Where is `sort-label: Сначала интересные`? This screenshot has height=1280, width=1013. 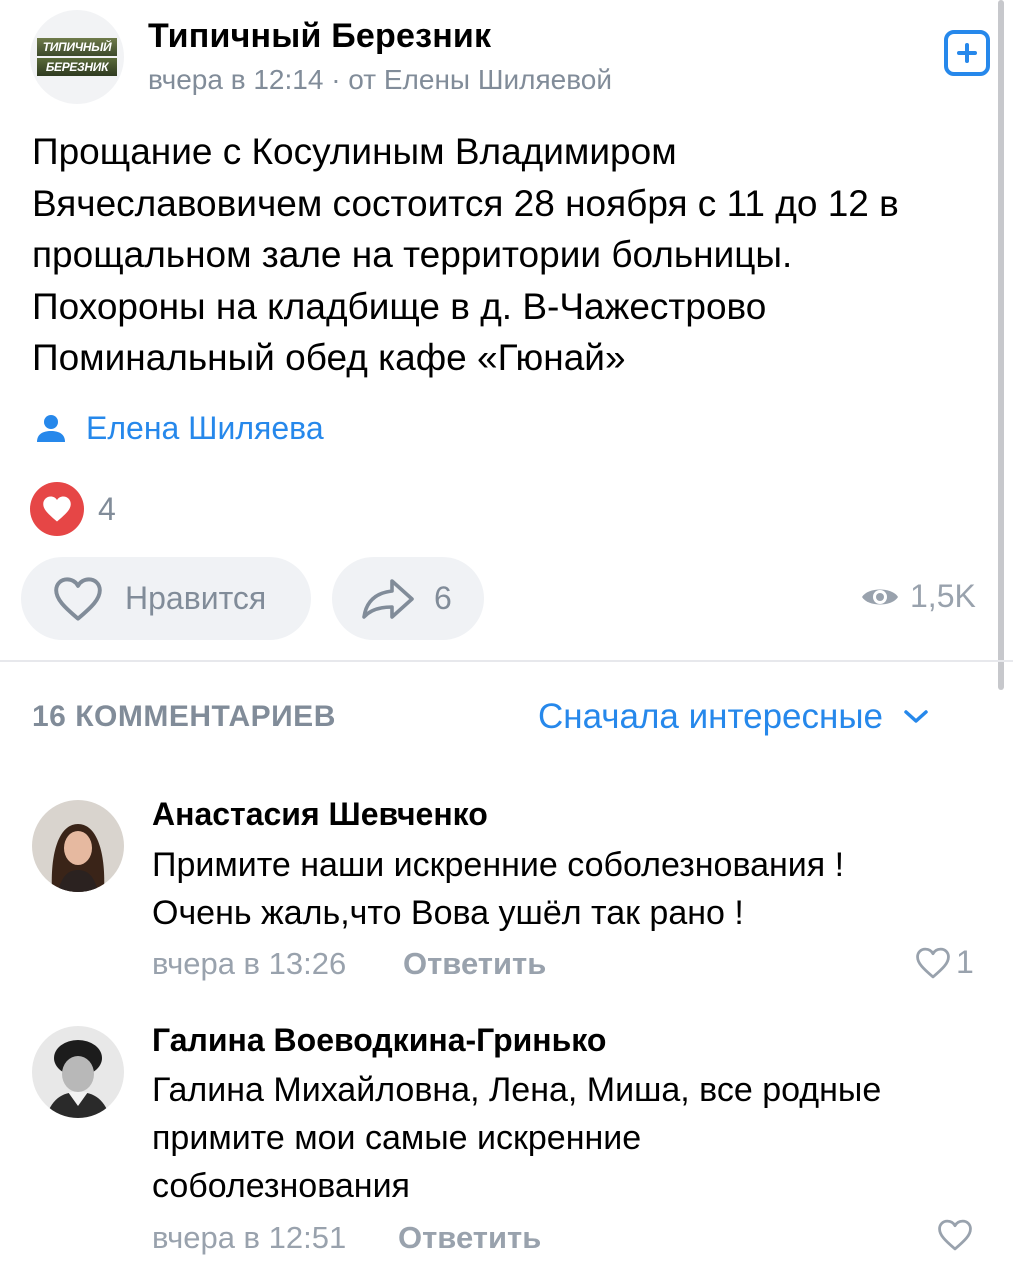
sort-label: Сначала интересные is located at coordinates (710, 716).